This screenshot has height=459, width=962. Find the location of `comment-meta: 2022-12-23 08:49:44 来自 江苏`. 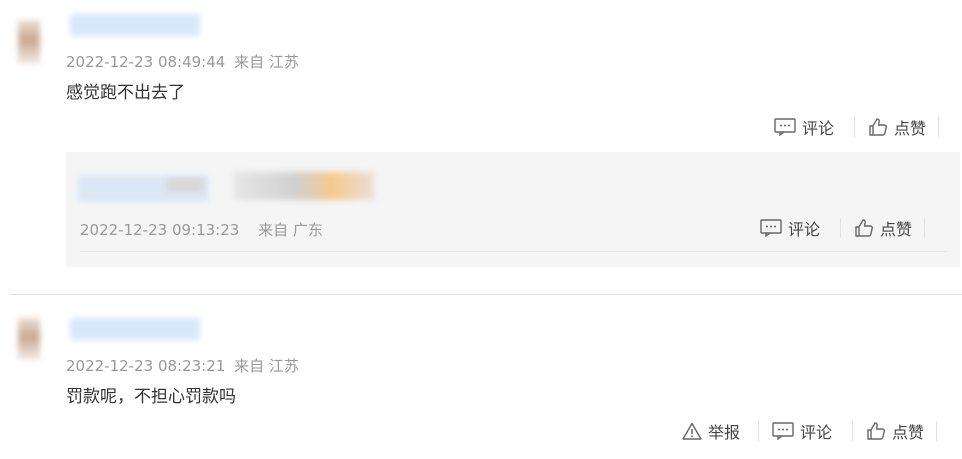

comment-meta: 2022-12-23 08:49:44 来自 江苏 is located at coordinates (182, 61).